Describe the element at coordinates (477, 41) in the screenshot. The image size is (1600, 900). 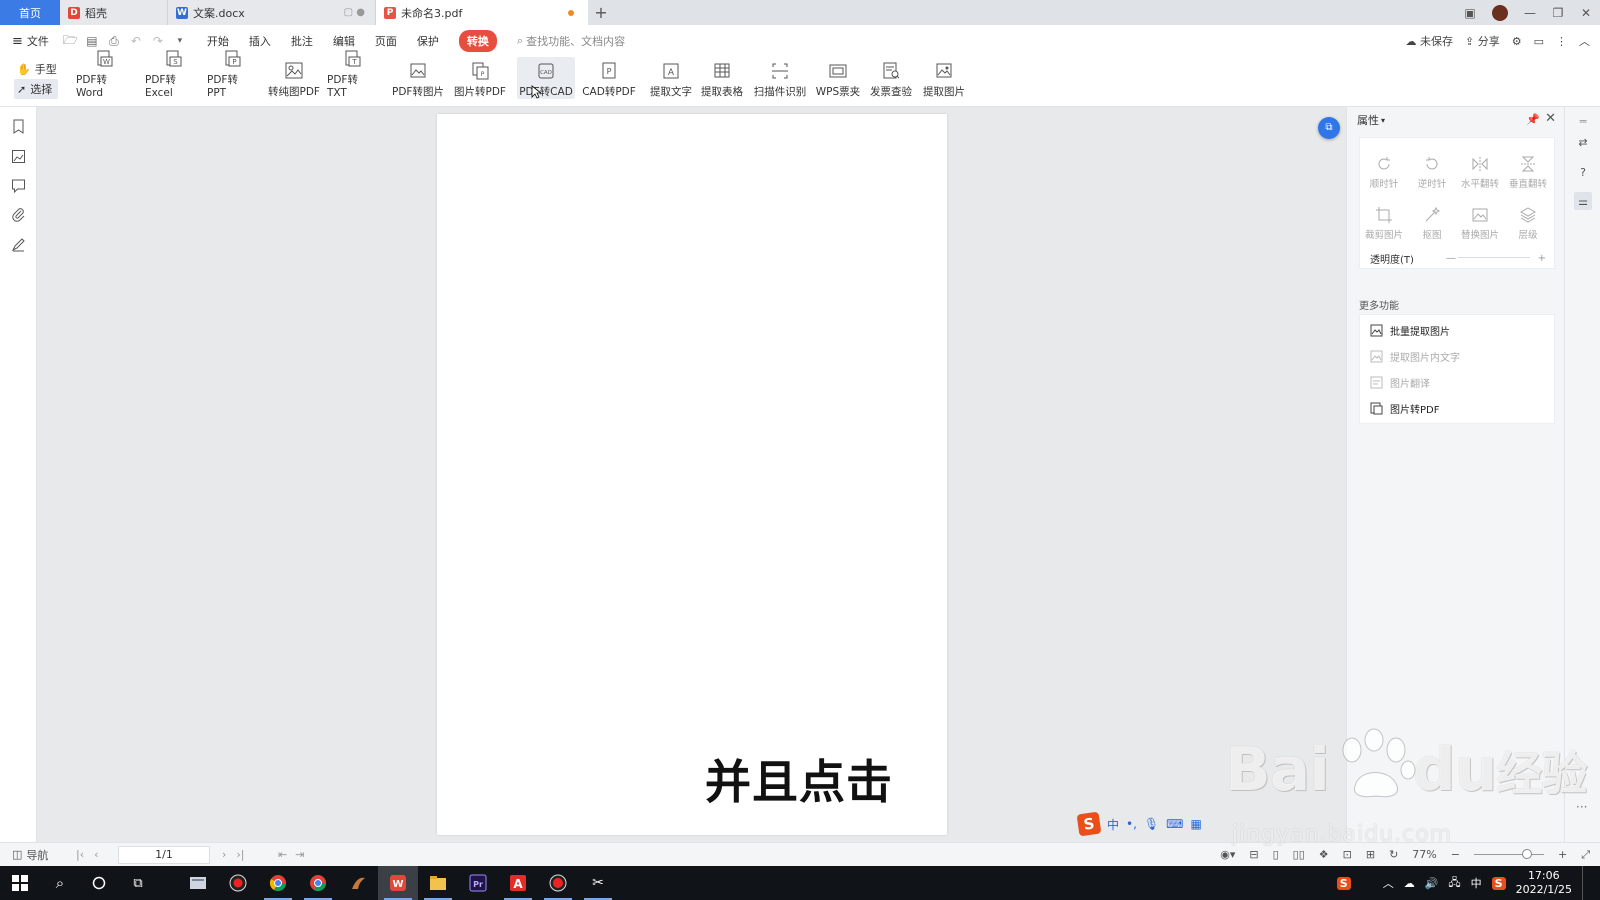
I see `menu-convert: 转换` at that location.